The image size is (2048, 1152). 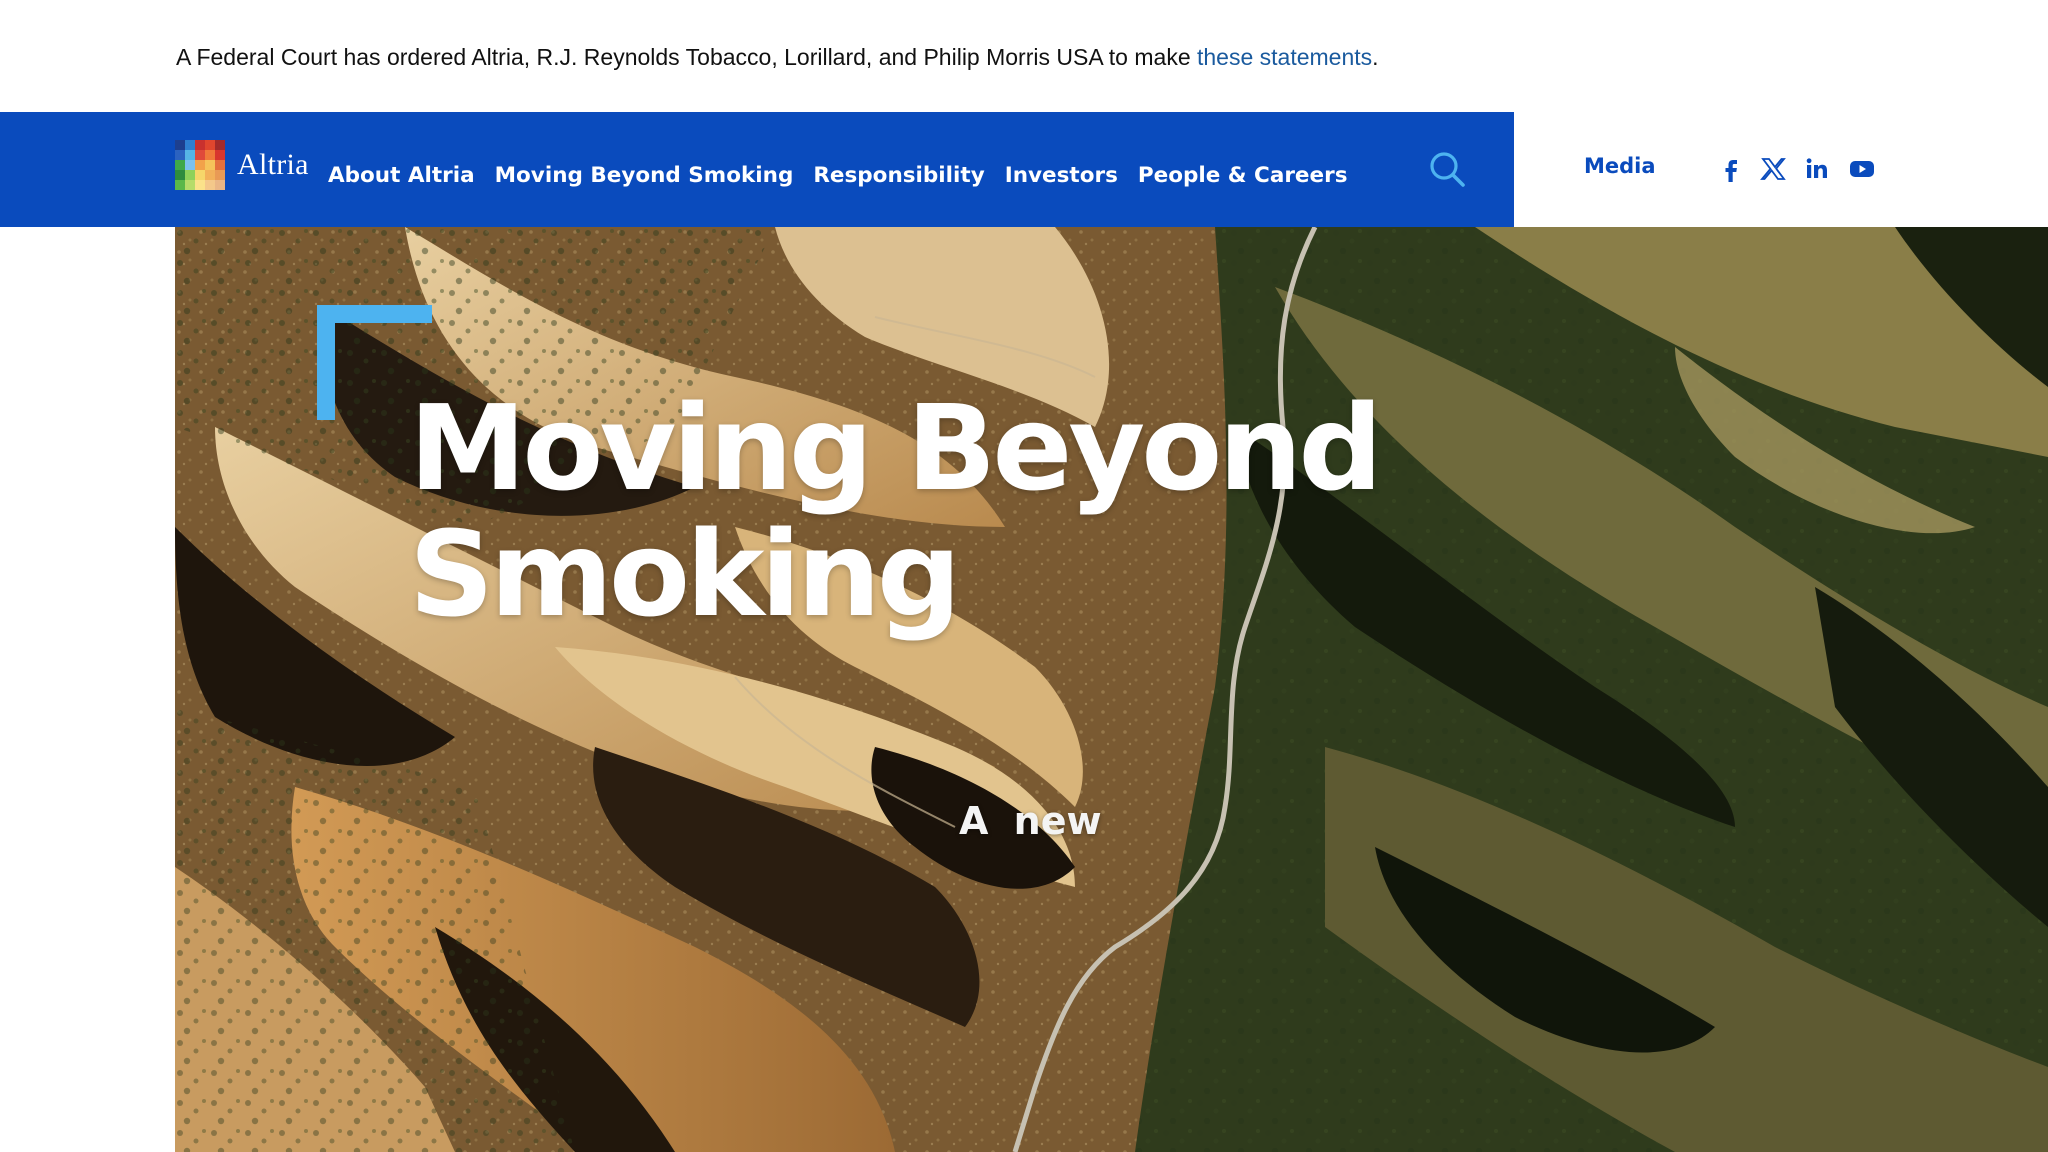 What do you see at coordinates (1773, 169) in the screenshot?
I see `x-icon` at bounding box center [1773, 169].